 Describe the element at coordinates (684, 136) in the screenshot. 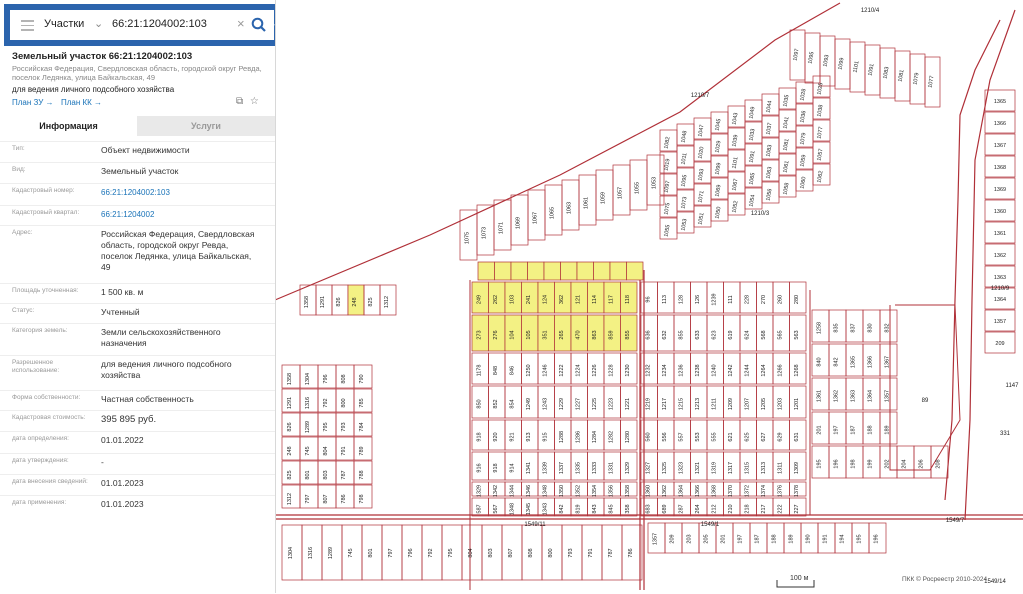

I see `parcel-number-label: 1048` at that location.